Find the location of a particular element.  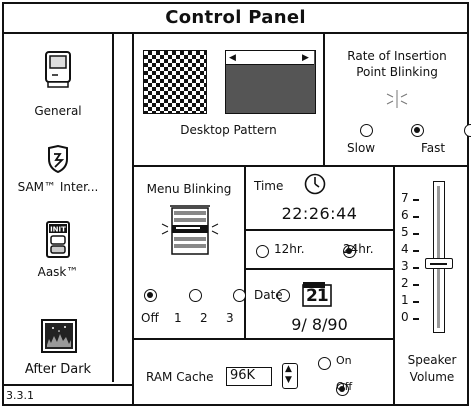

window-title-bar: Control Panel is located at coordinates (235, 18).